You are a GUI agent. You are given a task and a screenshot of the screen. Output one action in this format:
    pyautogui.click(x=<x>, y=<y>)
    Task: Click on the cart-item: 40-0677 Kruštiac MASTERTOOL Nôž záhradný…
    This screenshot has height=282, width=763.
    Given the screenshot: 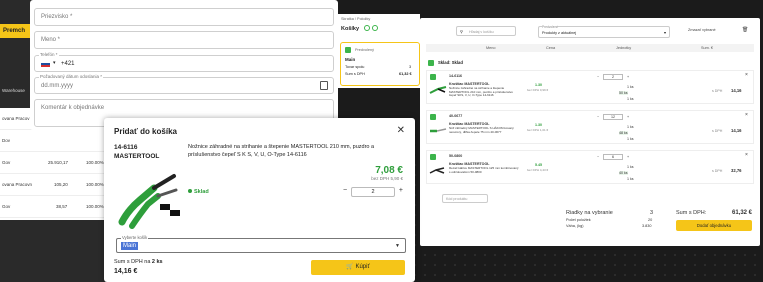 What is the action you would take?
    pyautogui.click(x=590, y=127)
    